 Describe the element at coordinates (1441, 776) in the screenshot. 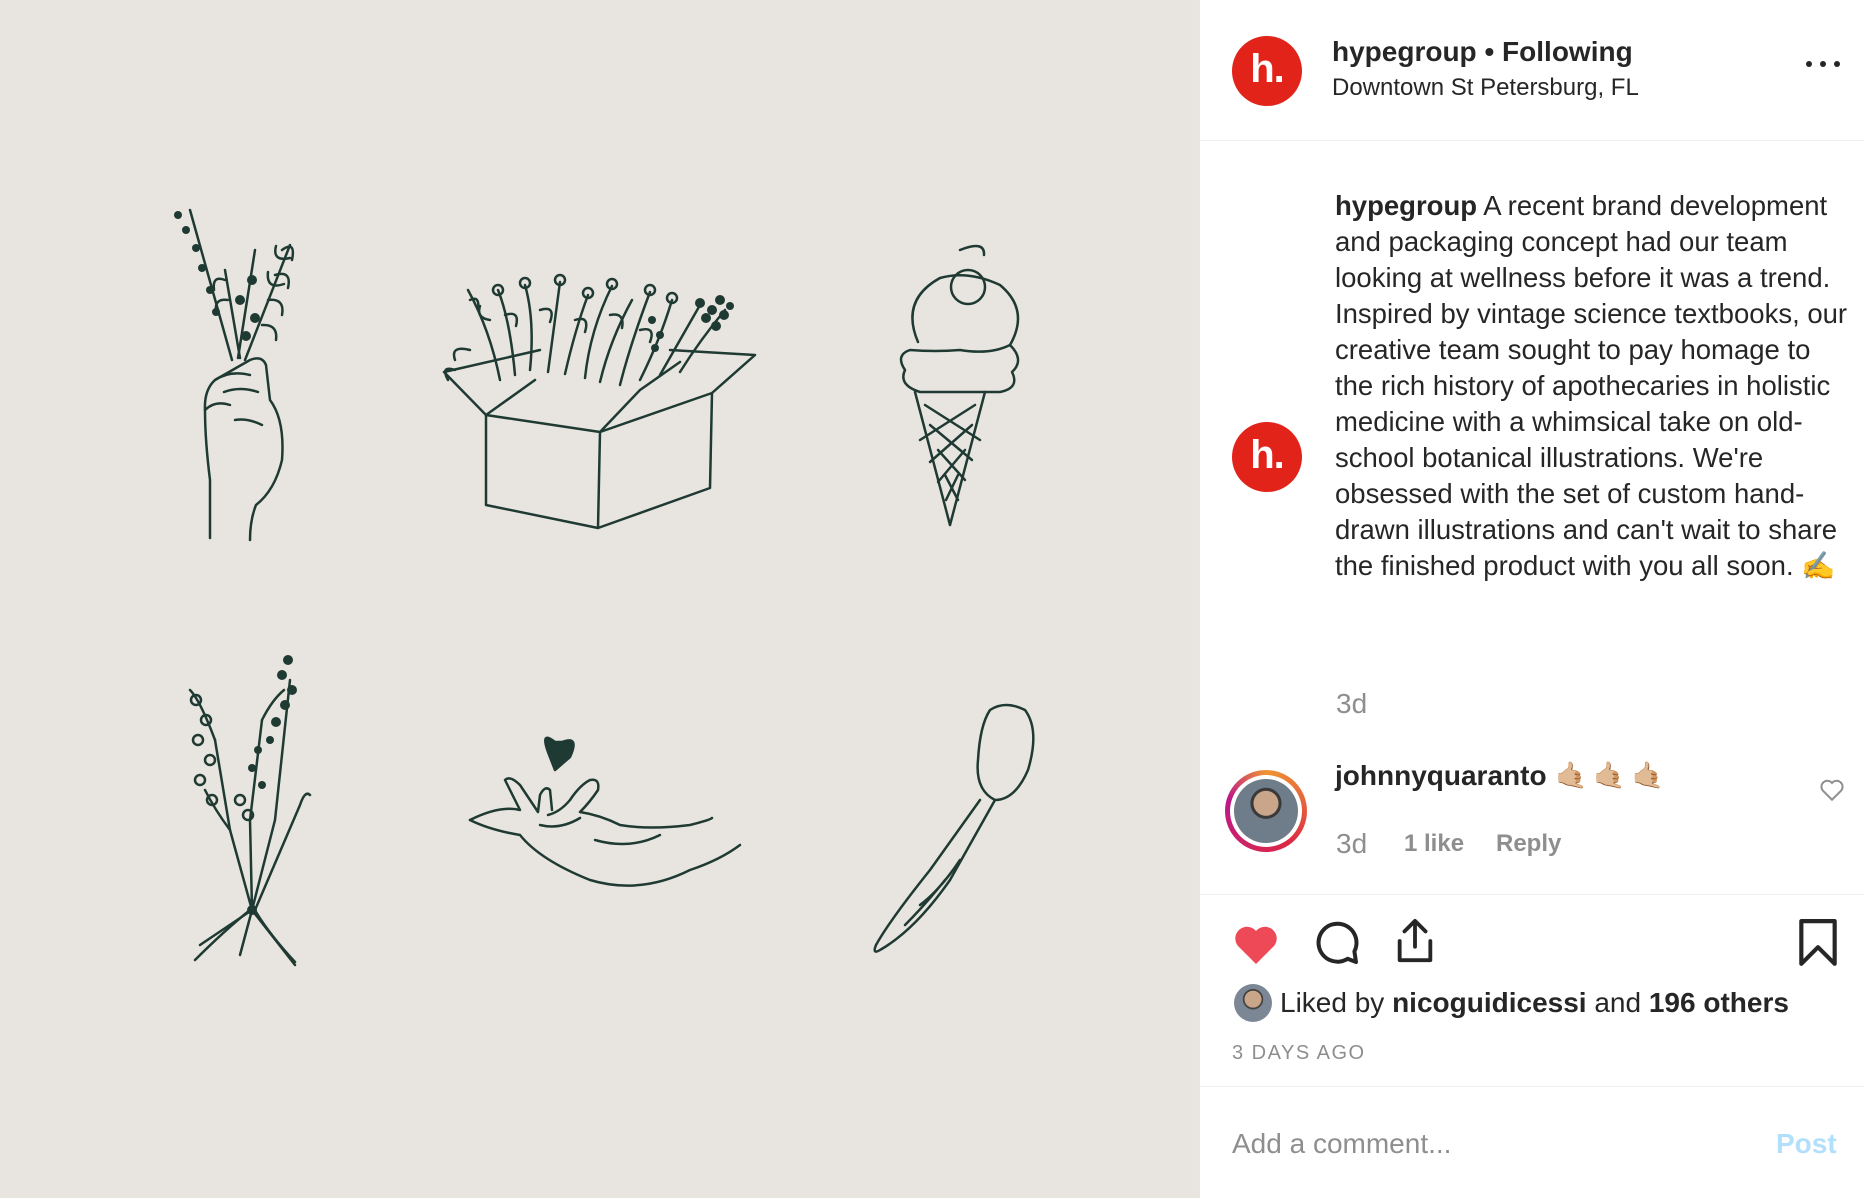

I see `comment-username: johnnyquaranto` at that location.